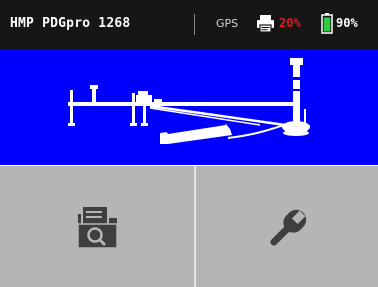 Image resolution: width=378 pixels, height=287 pixels. I want to click on gps-indicator: GPS, so click(227, 23).